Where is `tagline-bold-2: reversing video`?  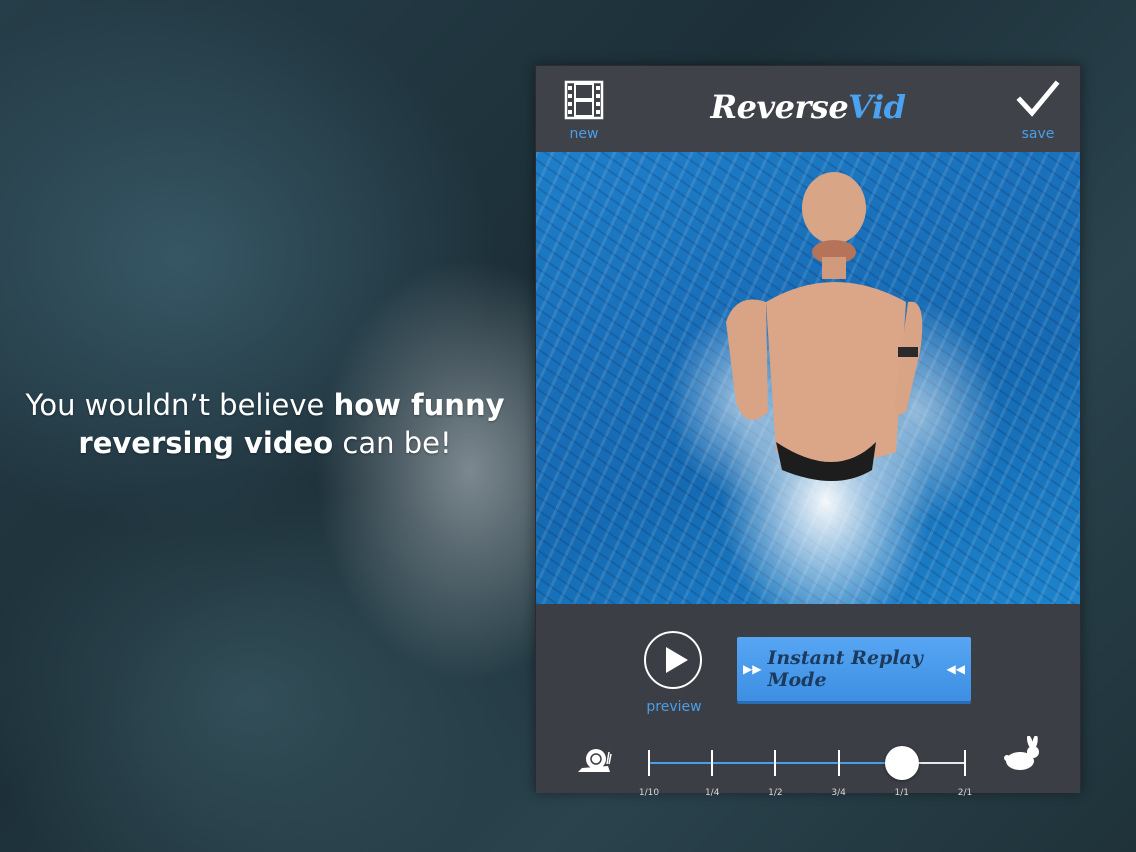
tagline-bold-2: reversing video is located at coordinates (206, 443).